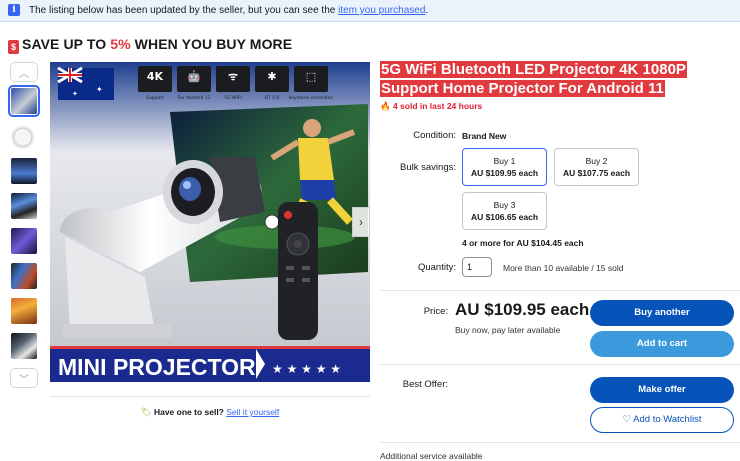 The image size is (740, 461). Describe the element at coordinates (155, 76) in the screenshot. I see `svg-text: 4K` at that location.